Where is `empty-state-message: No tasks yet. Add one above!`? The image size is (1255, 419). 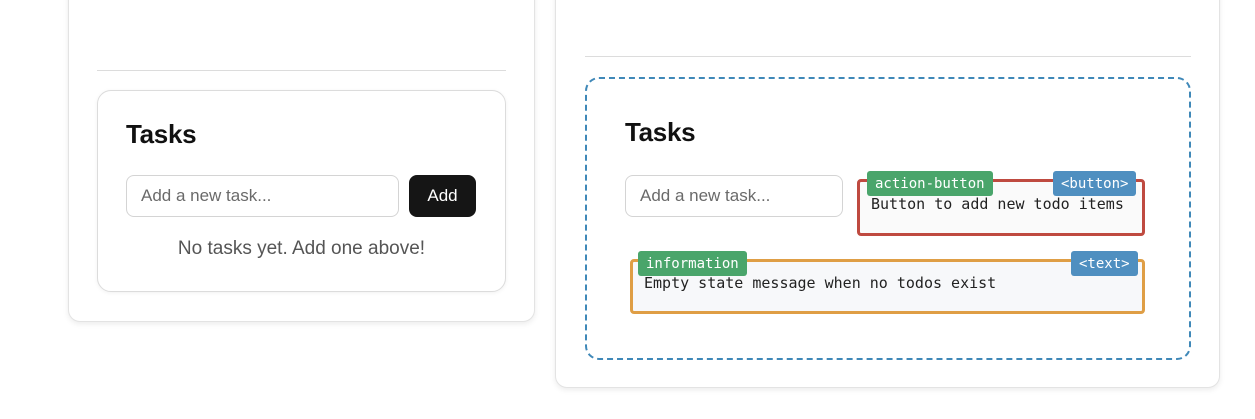 empty-state-message: No tasks yet. Add one above! is located at coordinates (301, 248).